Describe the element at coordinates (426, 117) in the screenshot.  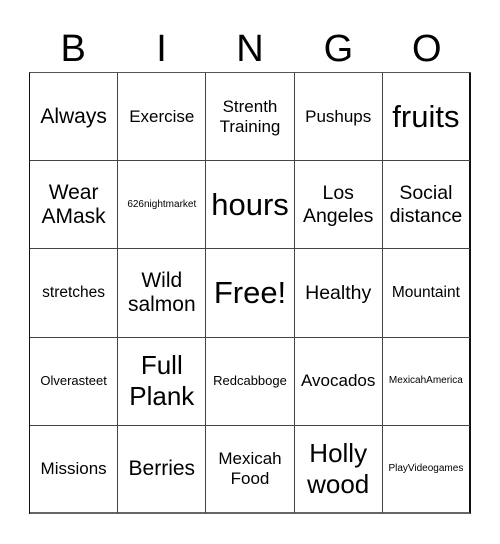
I see `bingo-cell: fruits` at that location.